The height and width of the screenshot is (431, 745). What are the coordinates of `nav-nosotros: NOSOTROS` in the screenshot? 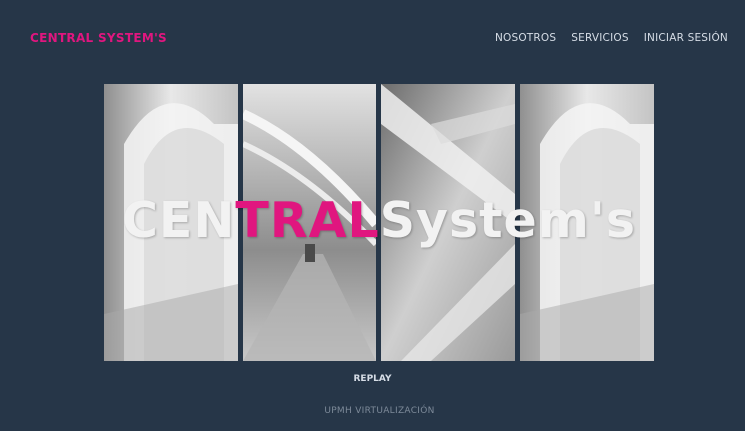 It's located at (525, 38).